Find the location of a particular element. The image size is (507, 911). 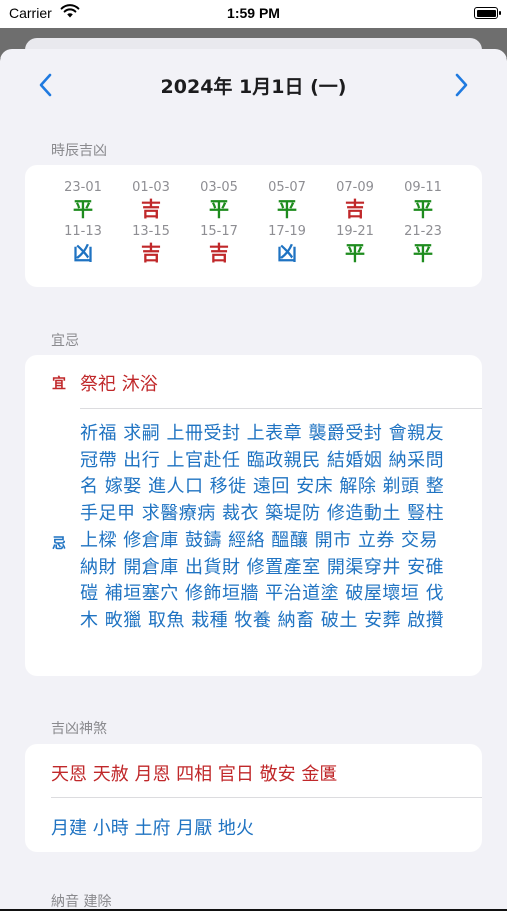

hour-slot: 11-13 凶 is located at coordinates (83, 244).